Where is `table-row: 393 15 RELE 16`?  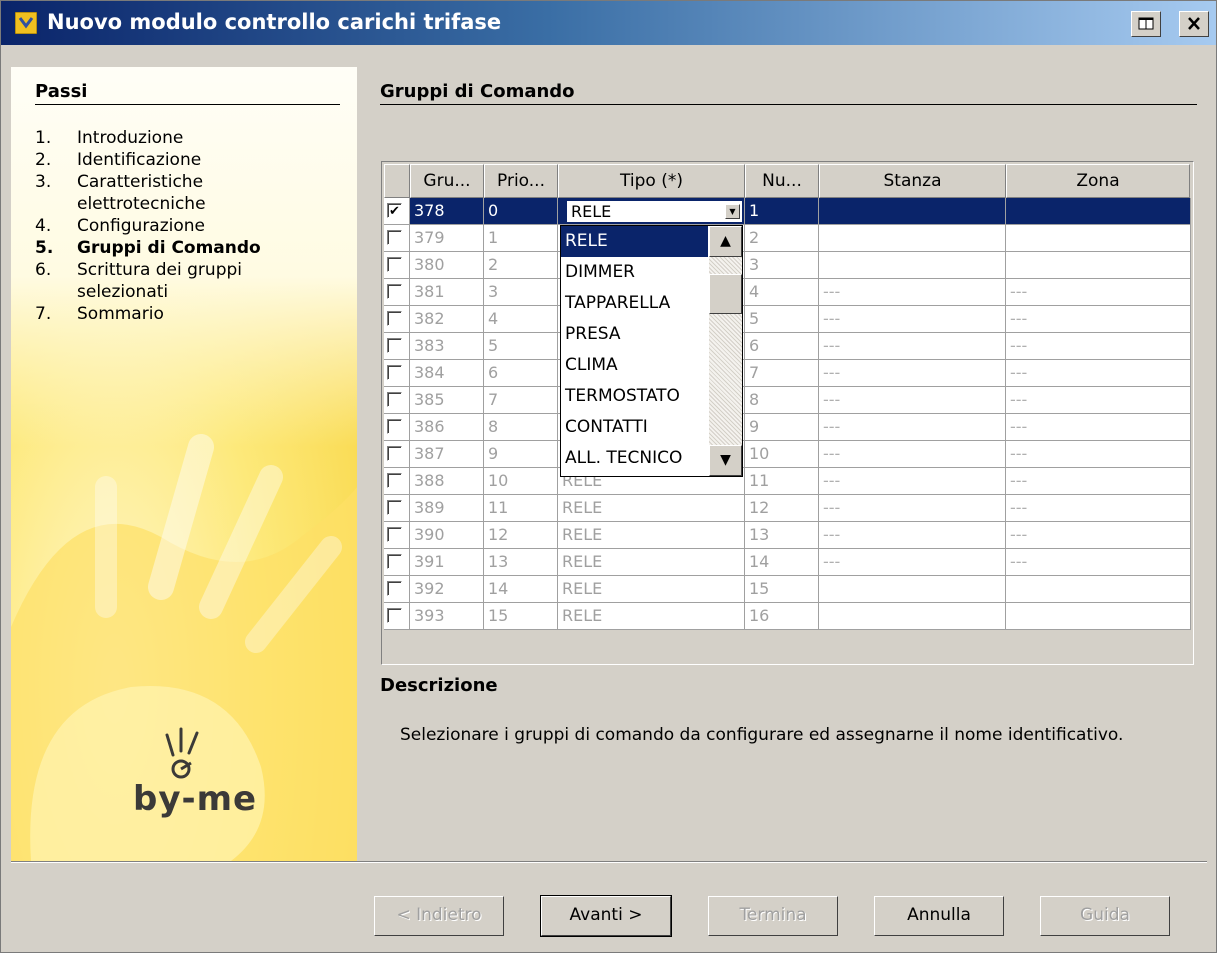 table-row: 393 15 RELE 16 is located at coordinates (787, 616).